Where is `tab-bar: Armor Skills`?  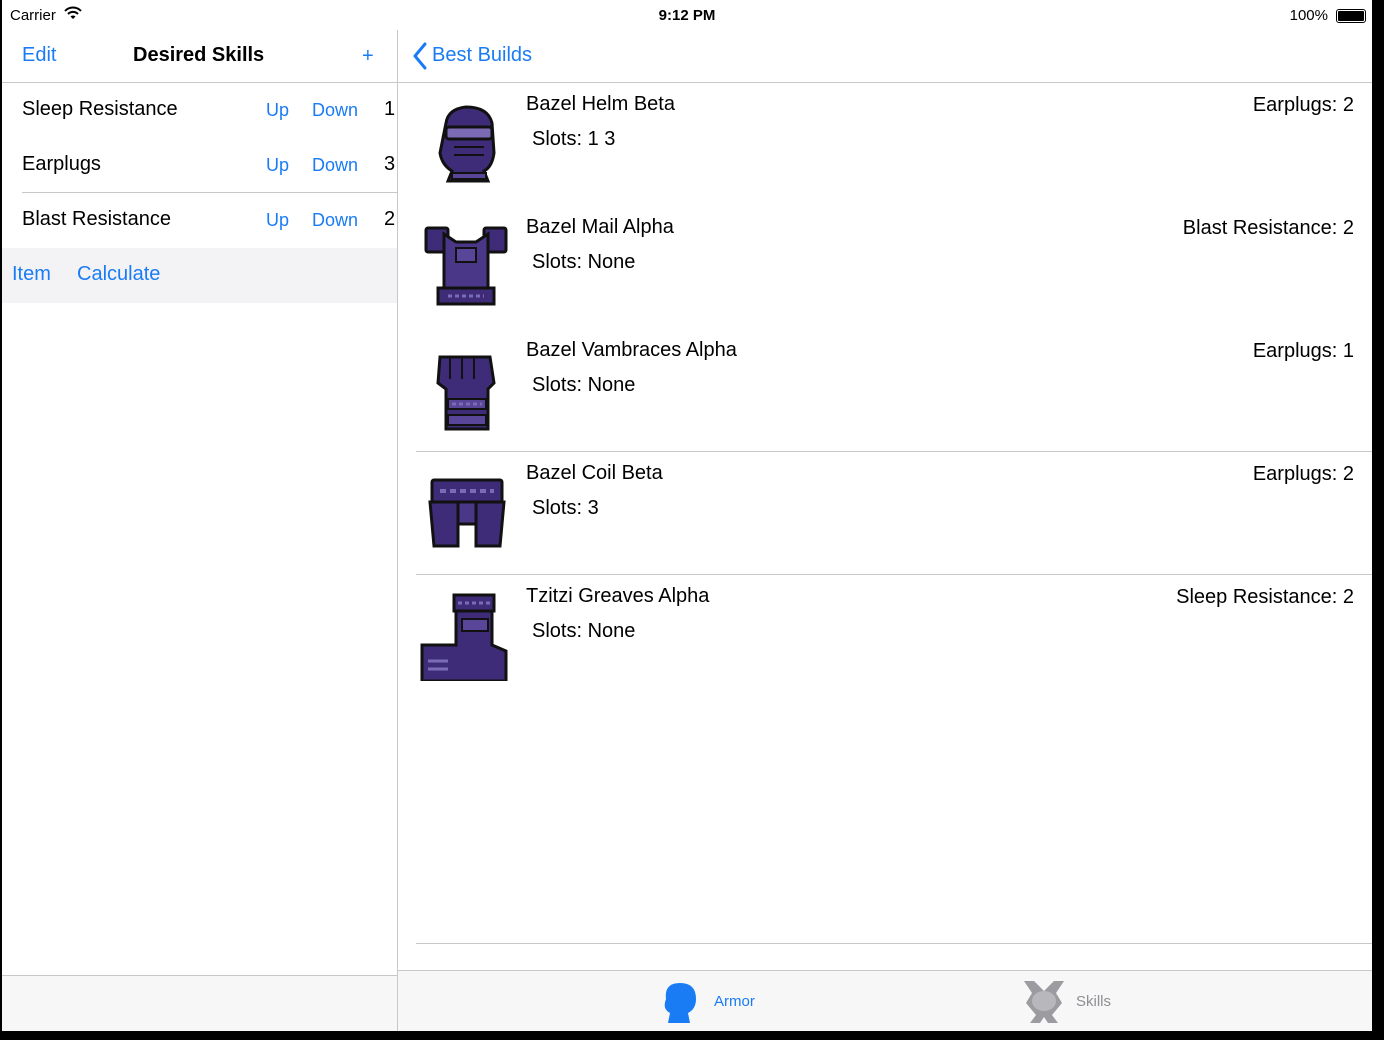 tab-bar: Armor Skills is located at coordinates (885, 1000).